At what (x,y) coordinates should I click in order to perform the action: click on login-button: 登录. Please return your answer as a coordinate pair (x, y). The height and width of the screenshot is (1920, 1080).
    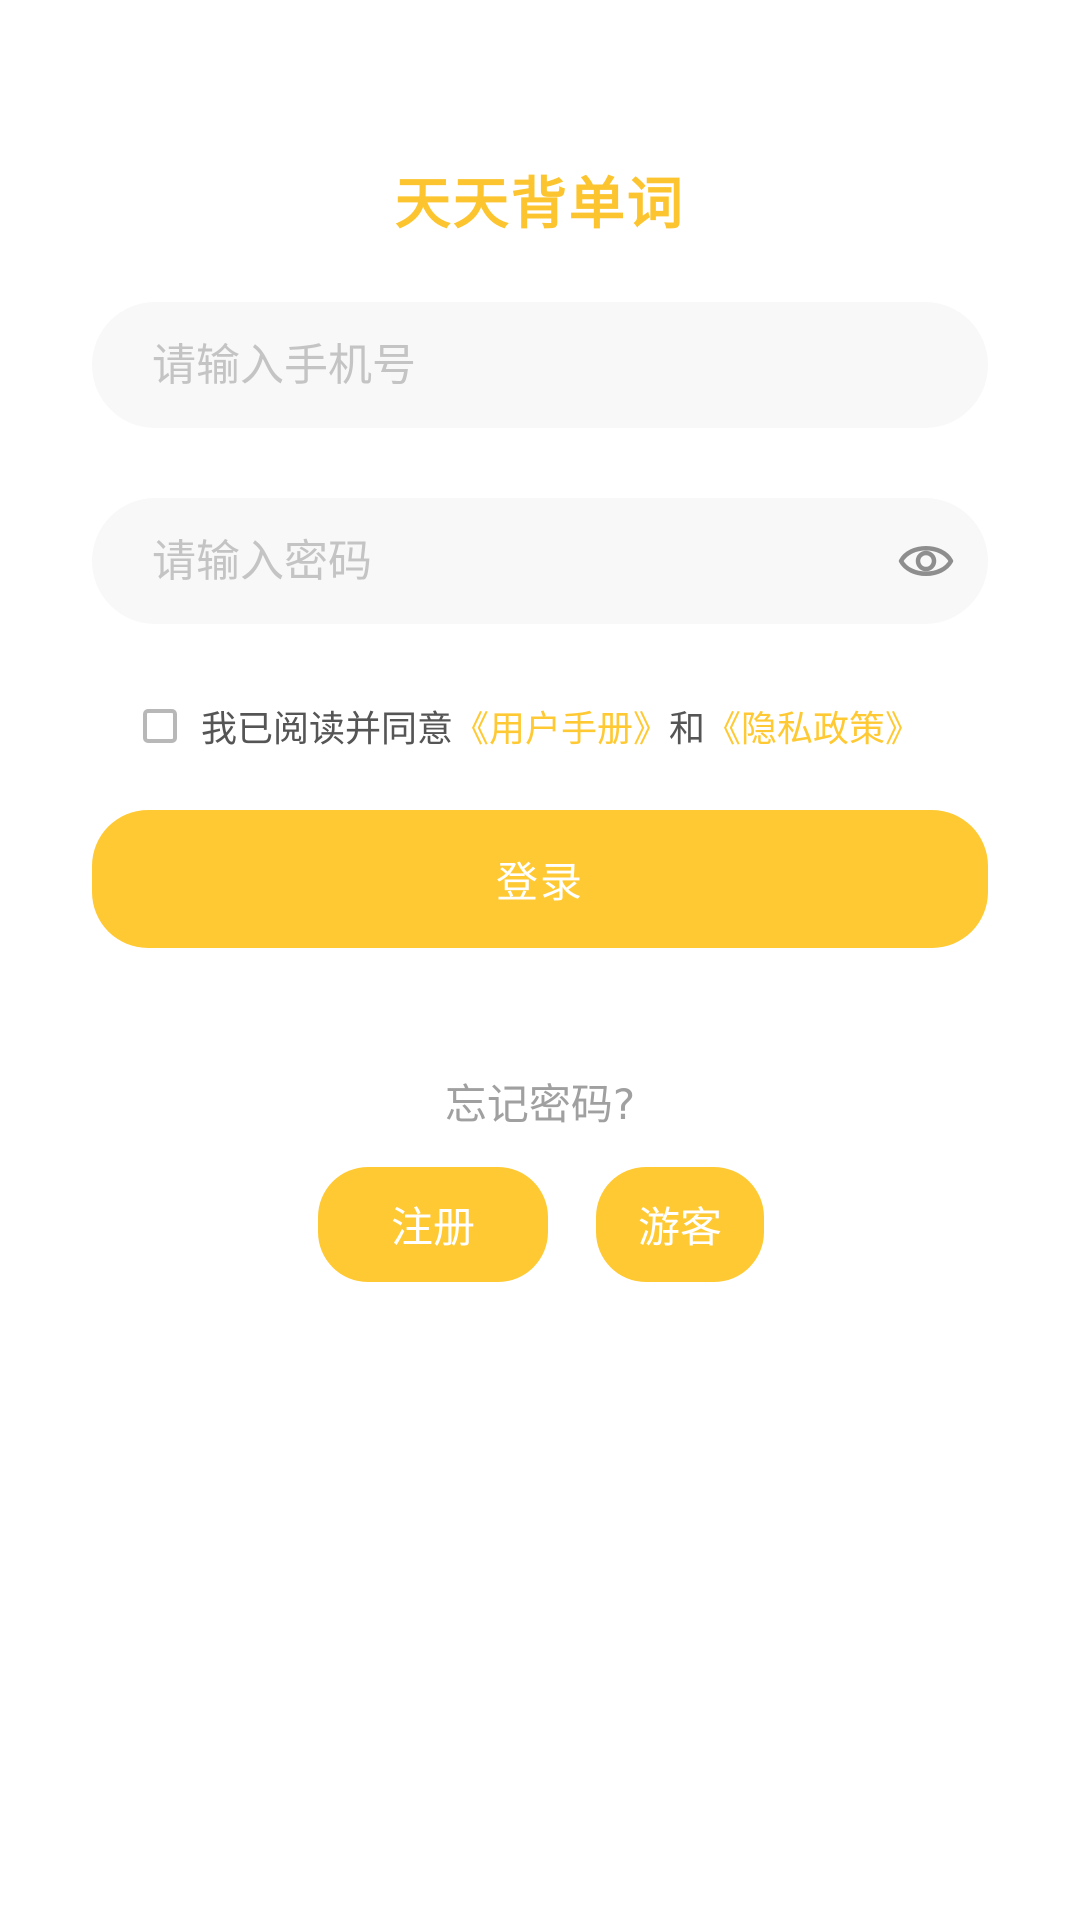
    Looking at the image, I should click on (540, 879).